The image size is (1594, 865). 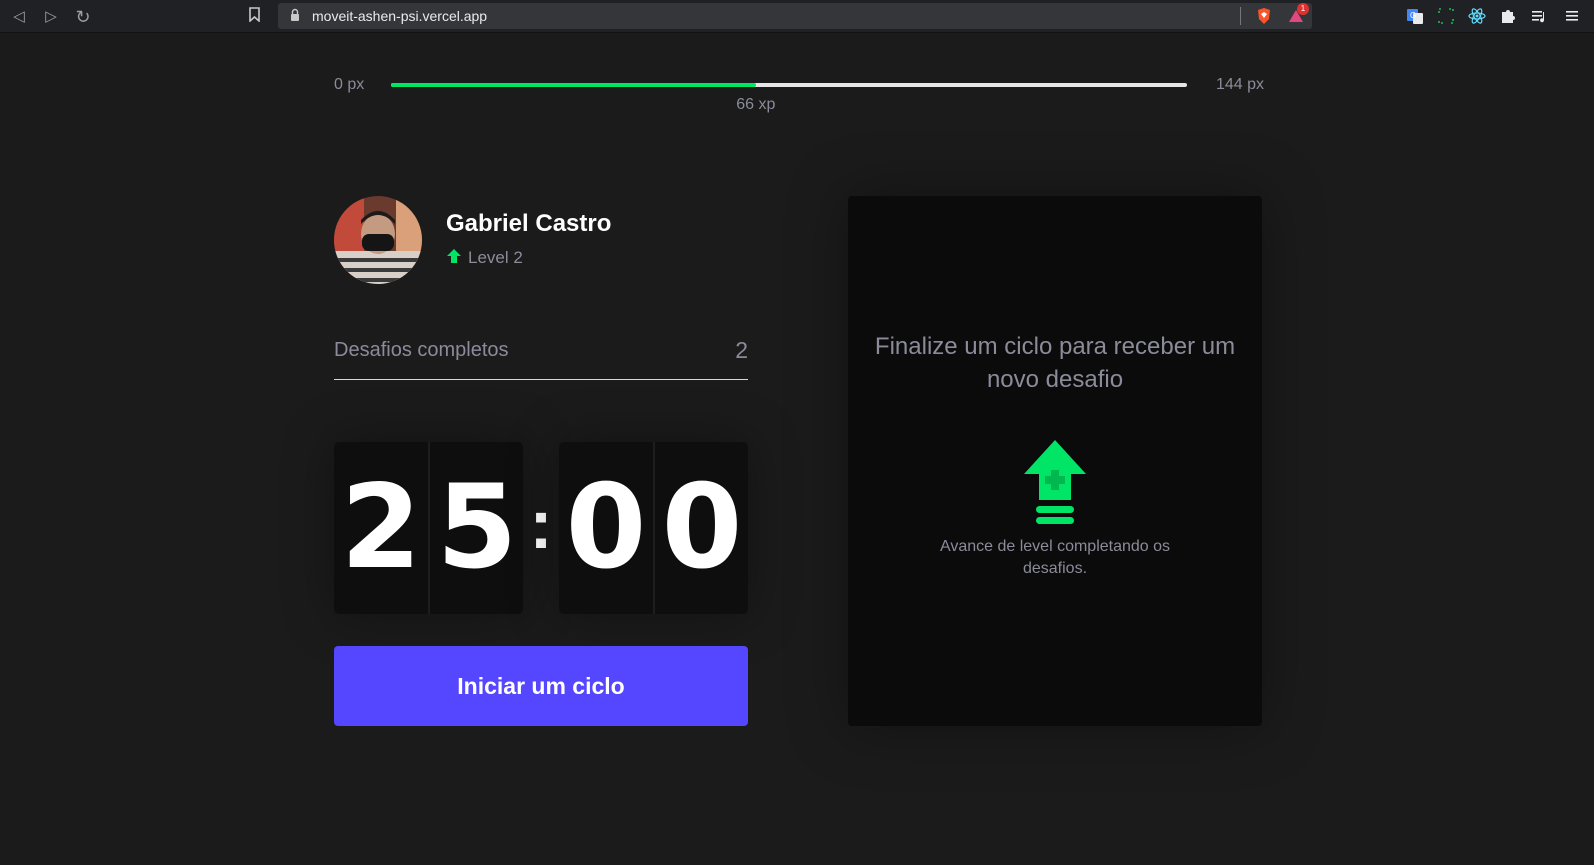 What do you see at coordinates (544, 241) in the screenshot?
I see `profile: Gabriel Castro Level 2` at bounding box center [544, 241].